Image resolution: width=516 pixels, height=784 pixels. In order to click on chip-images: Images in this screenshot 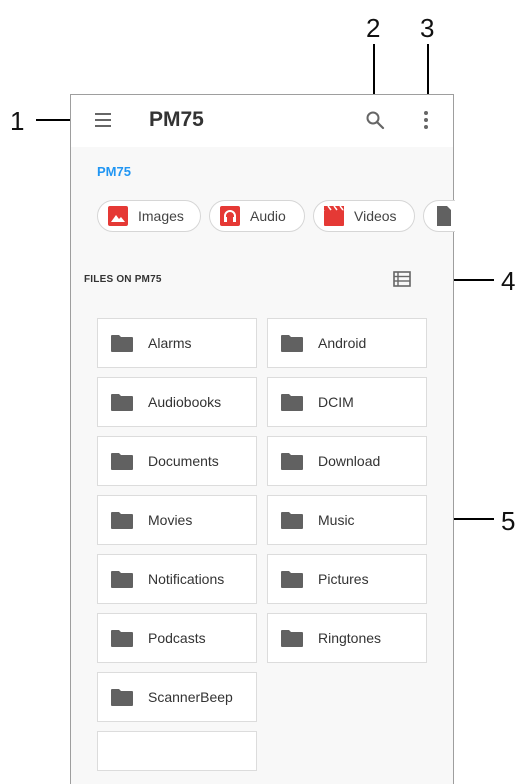, I will do `click(149, 216)`.